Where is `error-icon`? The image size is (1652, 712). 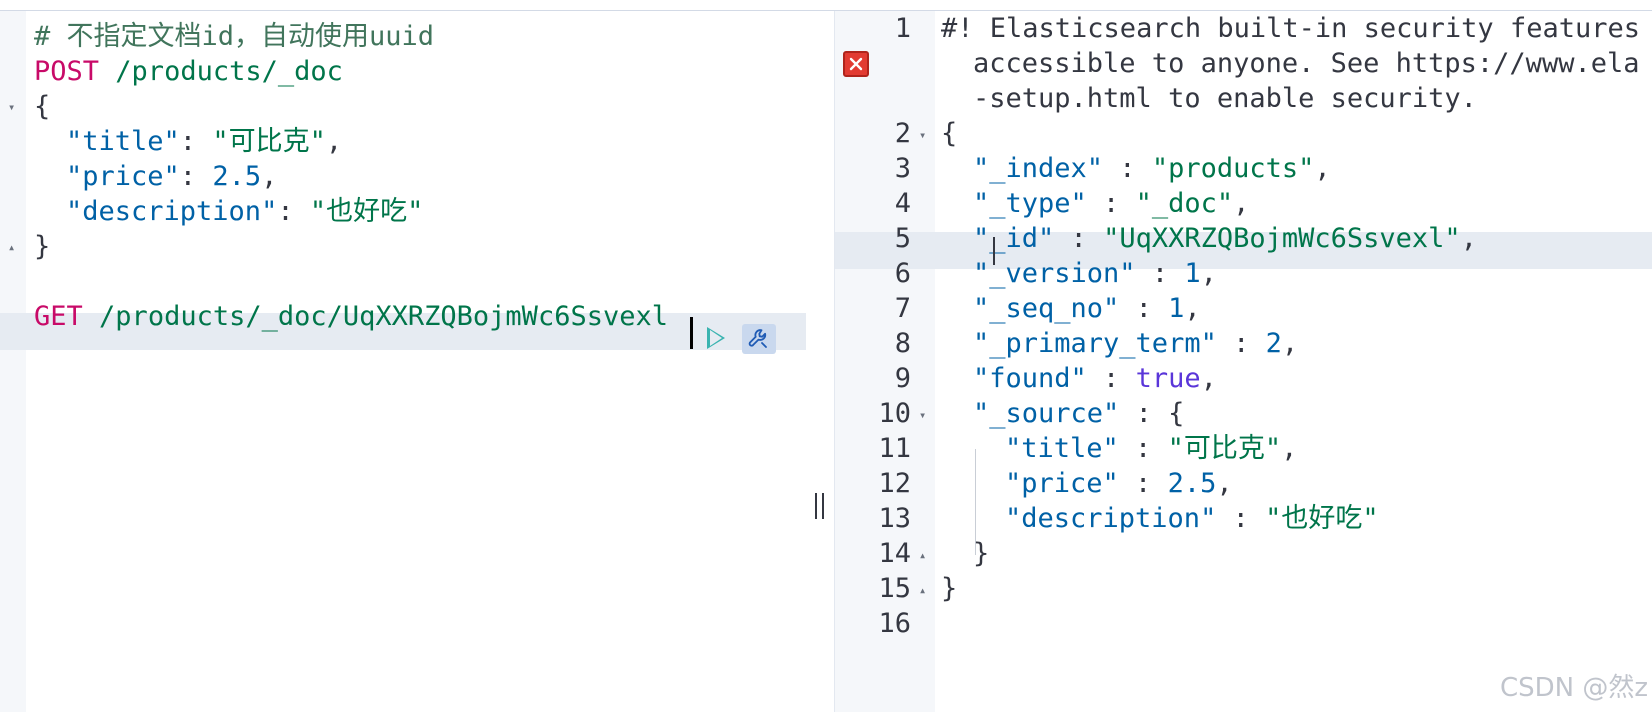 error-icon is located at coordinates (856, 64).